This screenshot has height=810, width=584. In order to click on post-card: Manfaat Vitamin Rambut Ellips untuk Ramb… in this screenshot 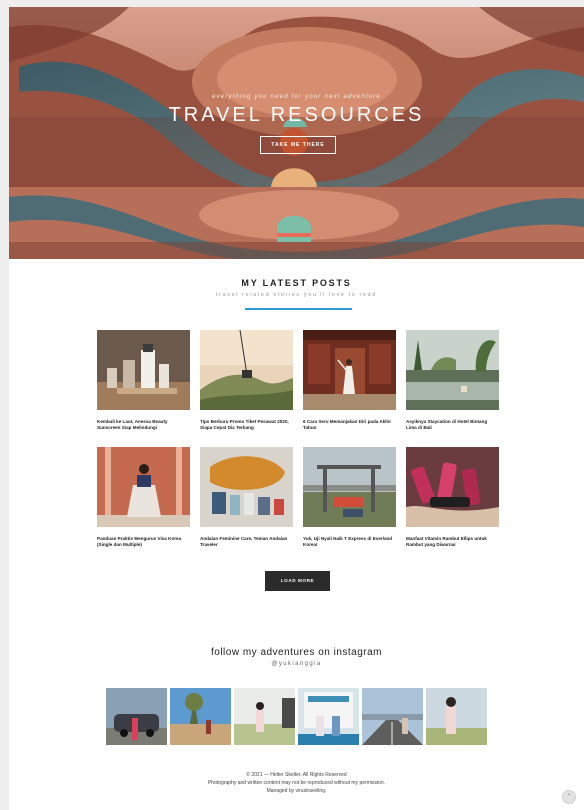, I will do `click(452, 497)`.